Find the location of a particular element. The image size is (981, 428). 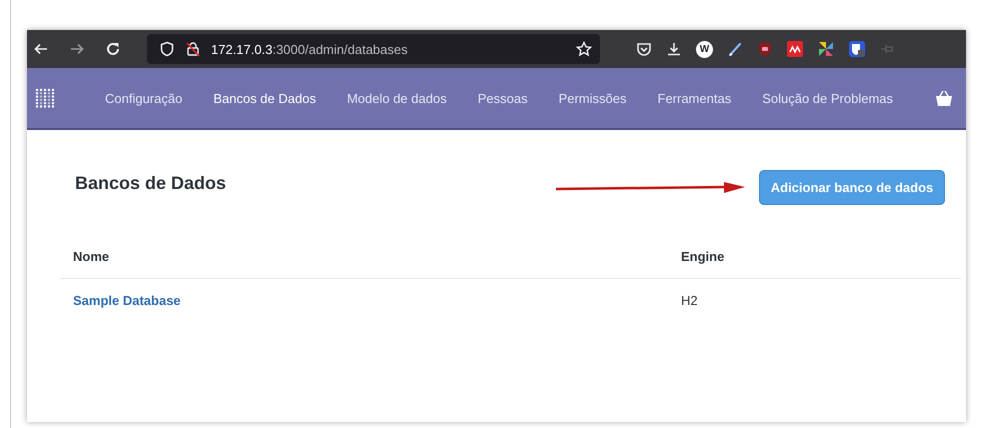

url-text: 172.17.0.3:3000/admin/databases is located at coordinates (309, 49).